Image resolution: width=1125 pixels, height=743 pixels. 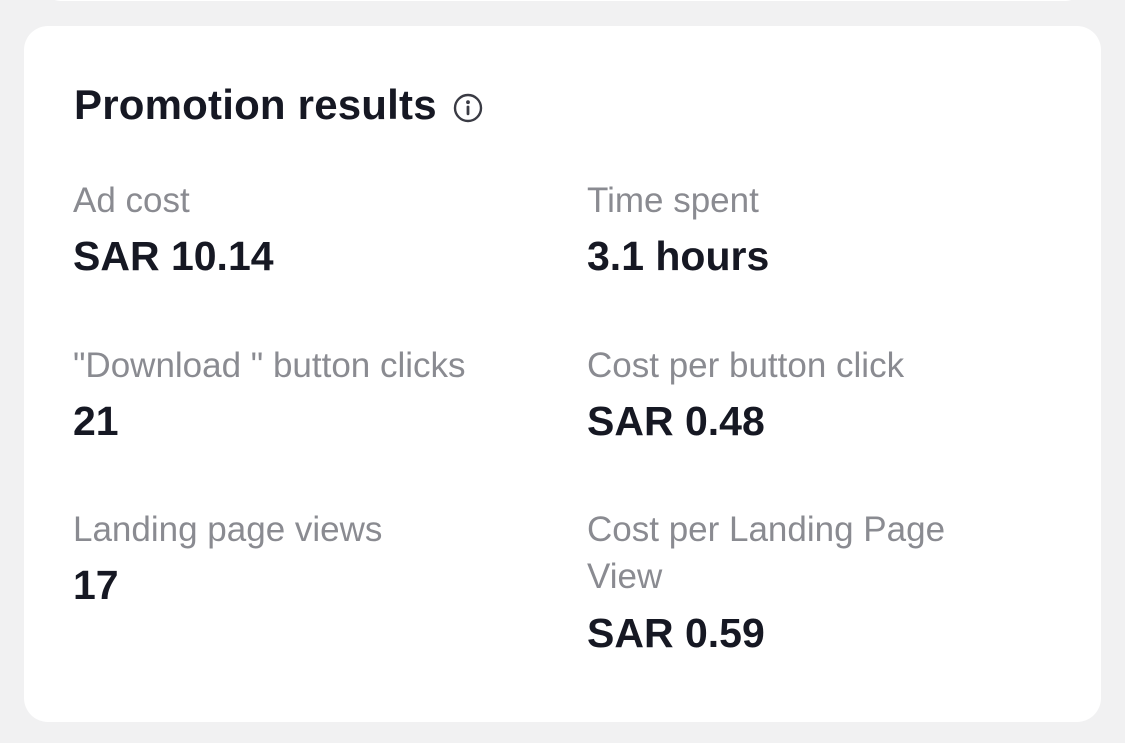 I want to click on metric-label: "Download " button clicks, so click(x=269, y=365).